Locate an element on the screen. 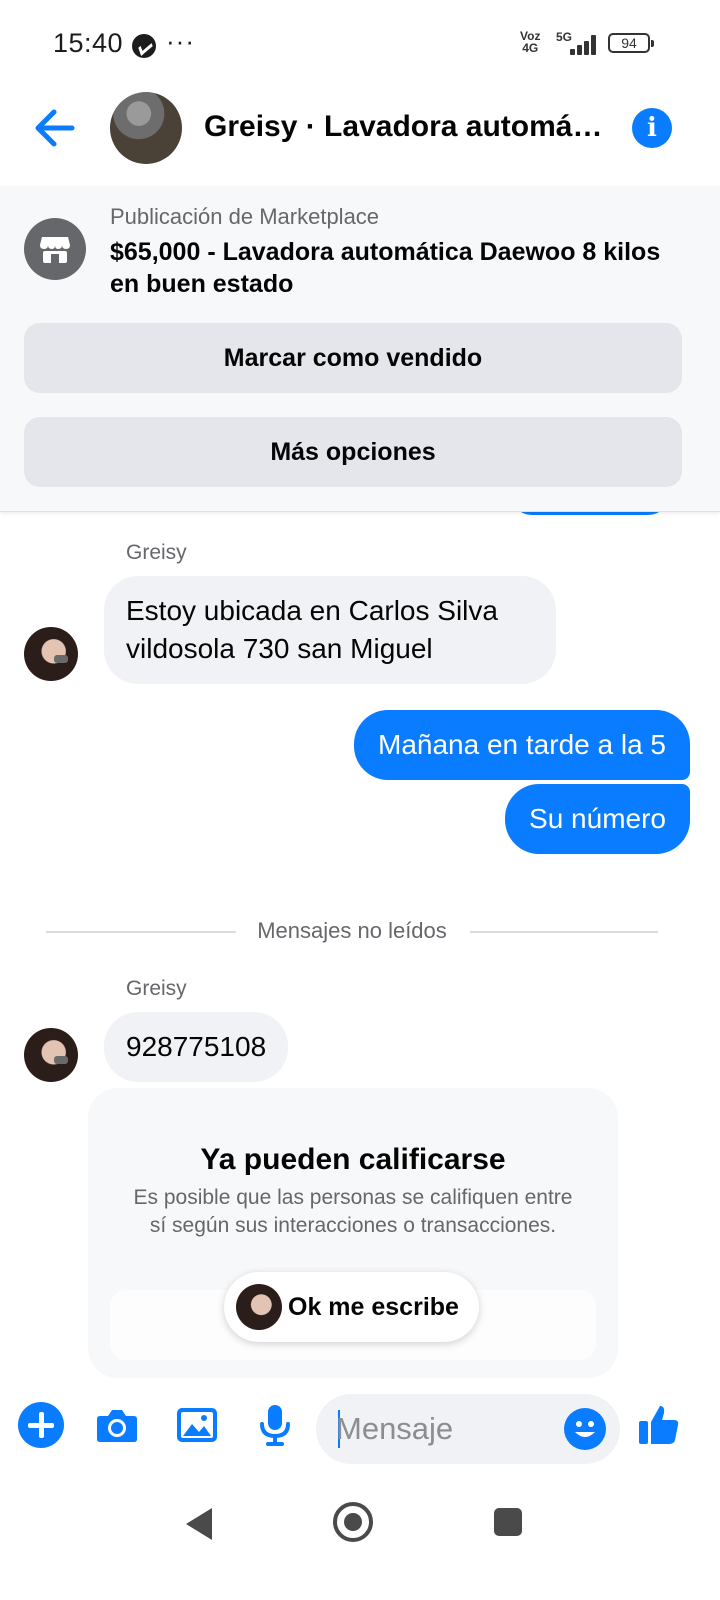 The width and height of the screenshot is (720, 1600). reply-chip-text: Ok me escribe is located at coordinates (373, 1307).